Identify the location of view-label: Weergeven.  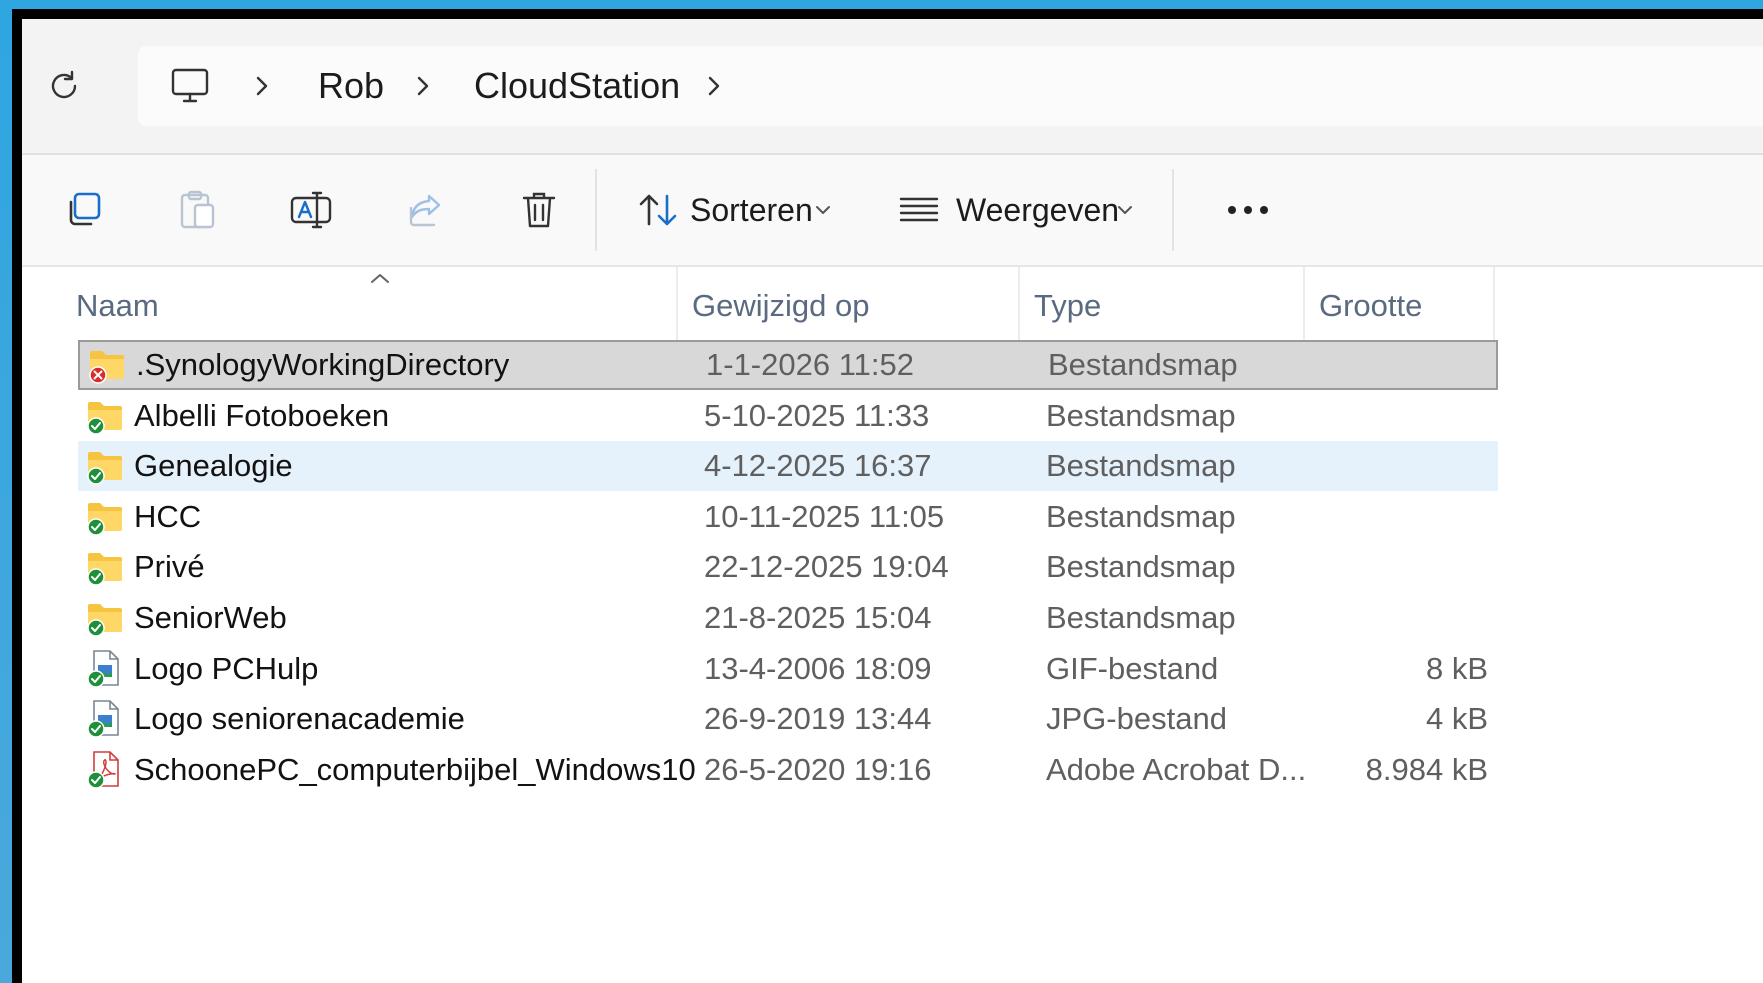
(1037, 210).